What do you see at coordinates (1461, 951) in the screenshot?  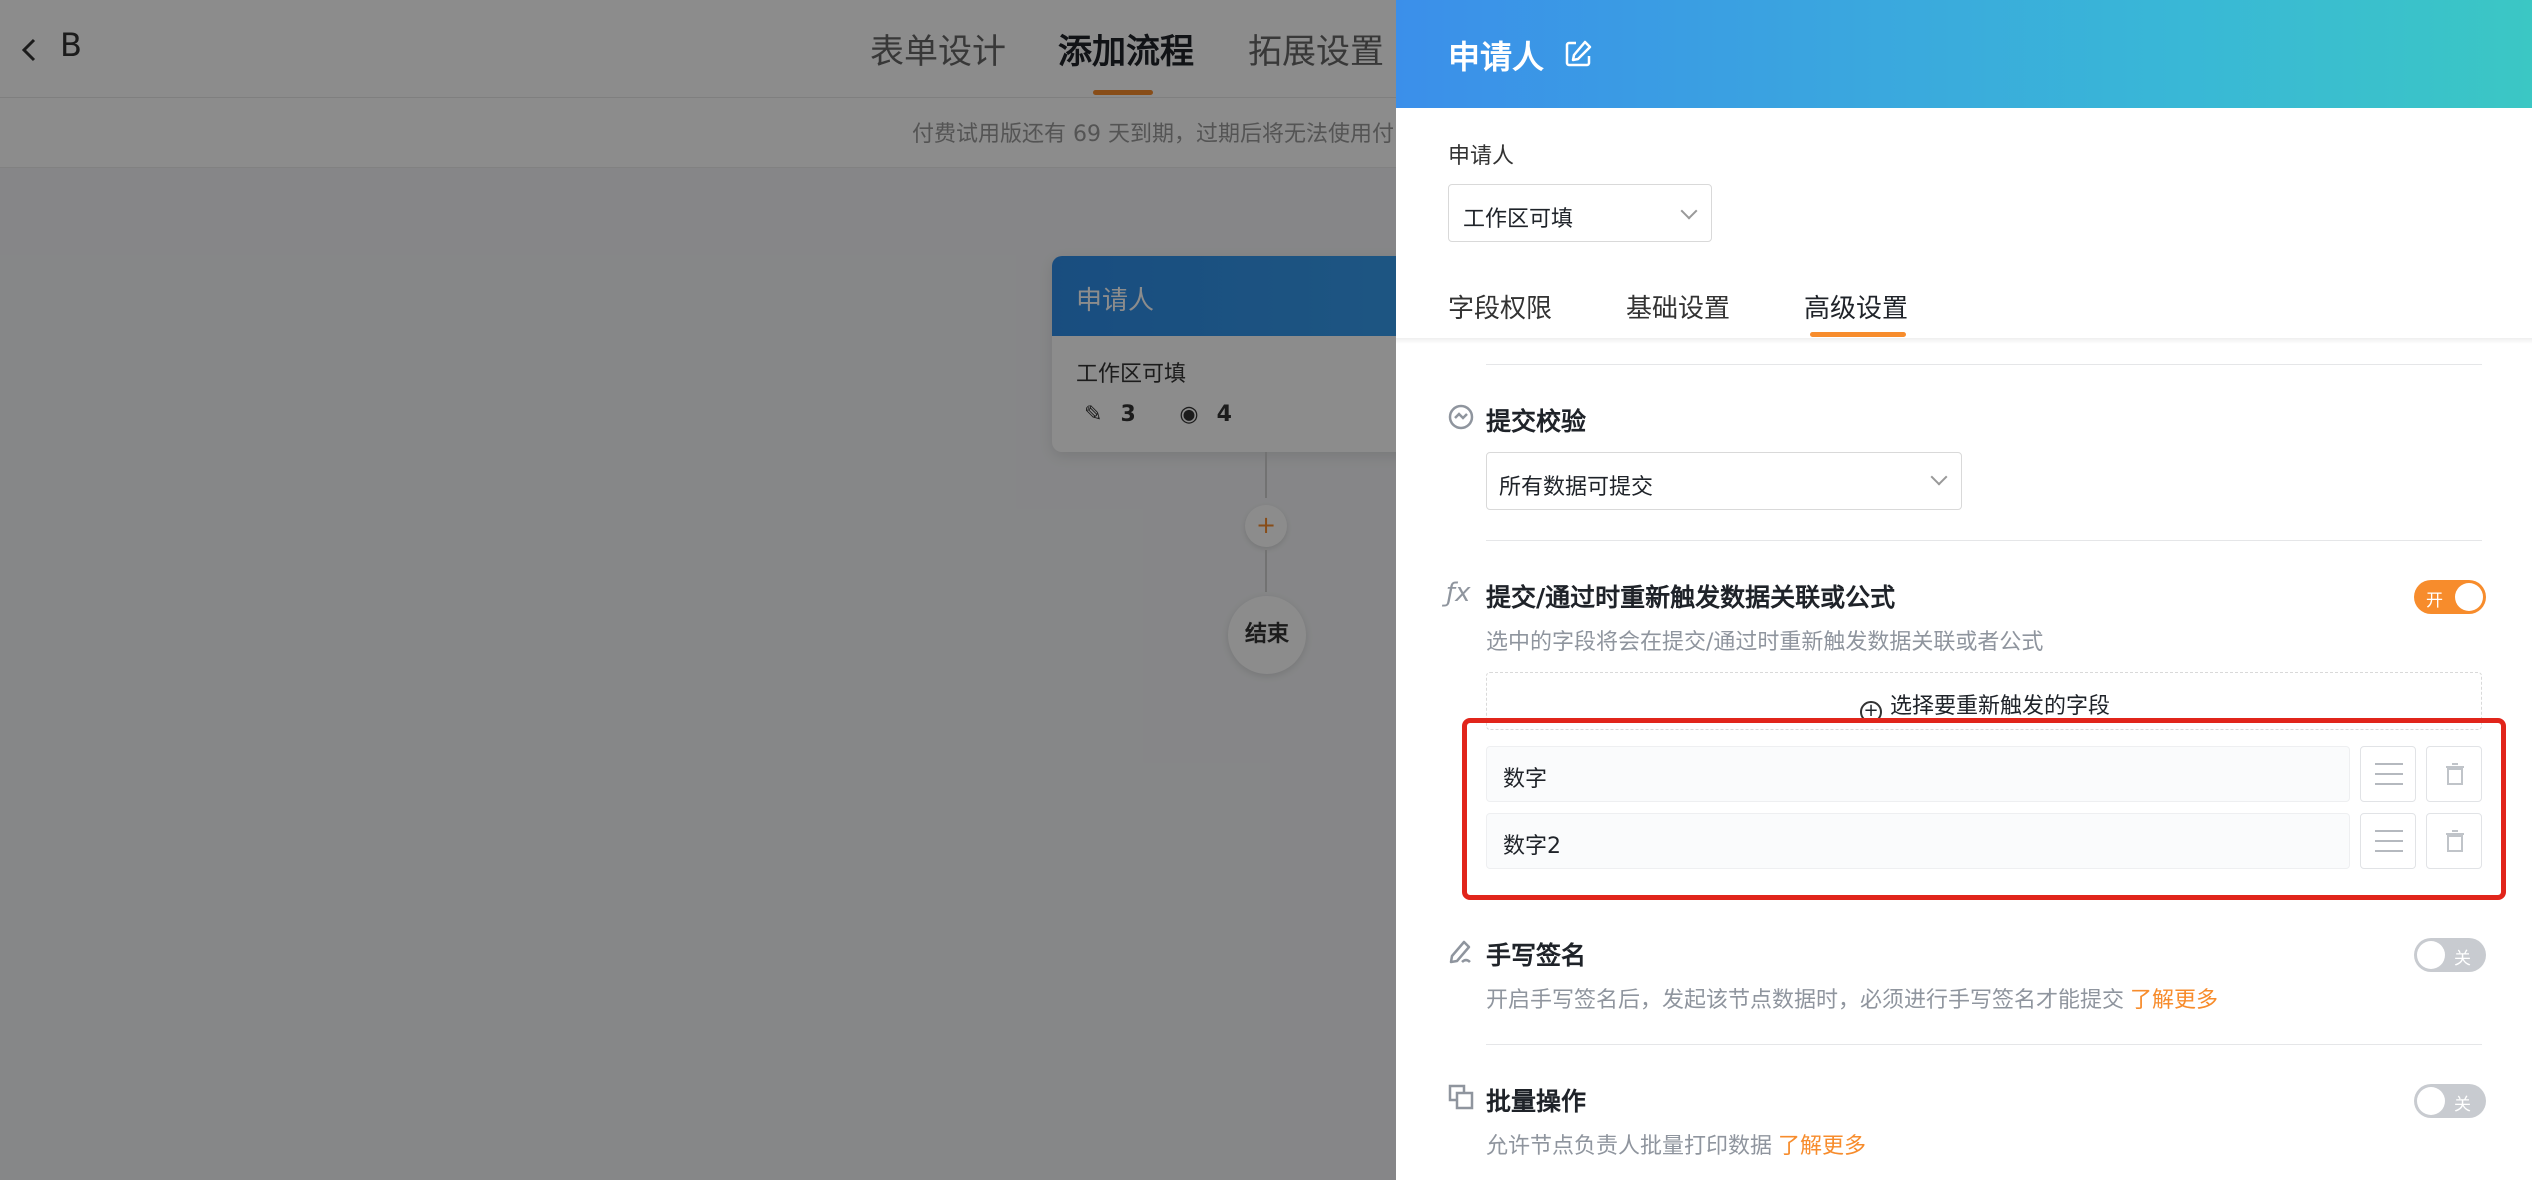 I see `signature-pen-icon` at bounding box center [1461, 951].